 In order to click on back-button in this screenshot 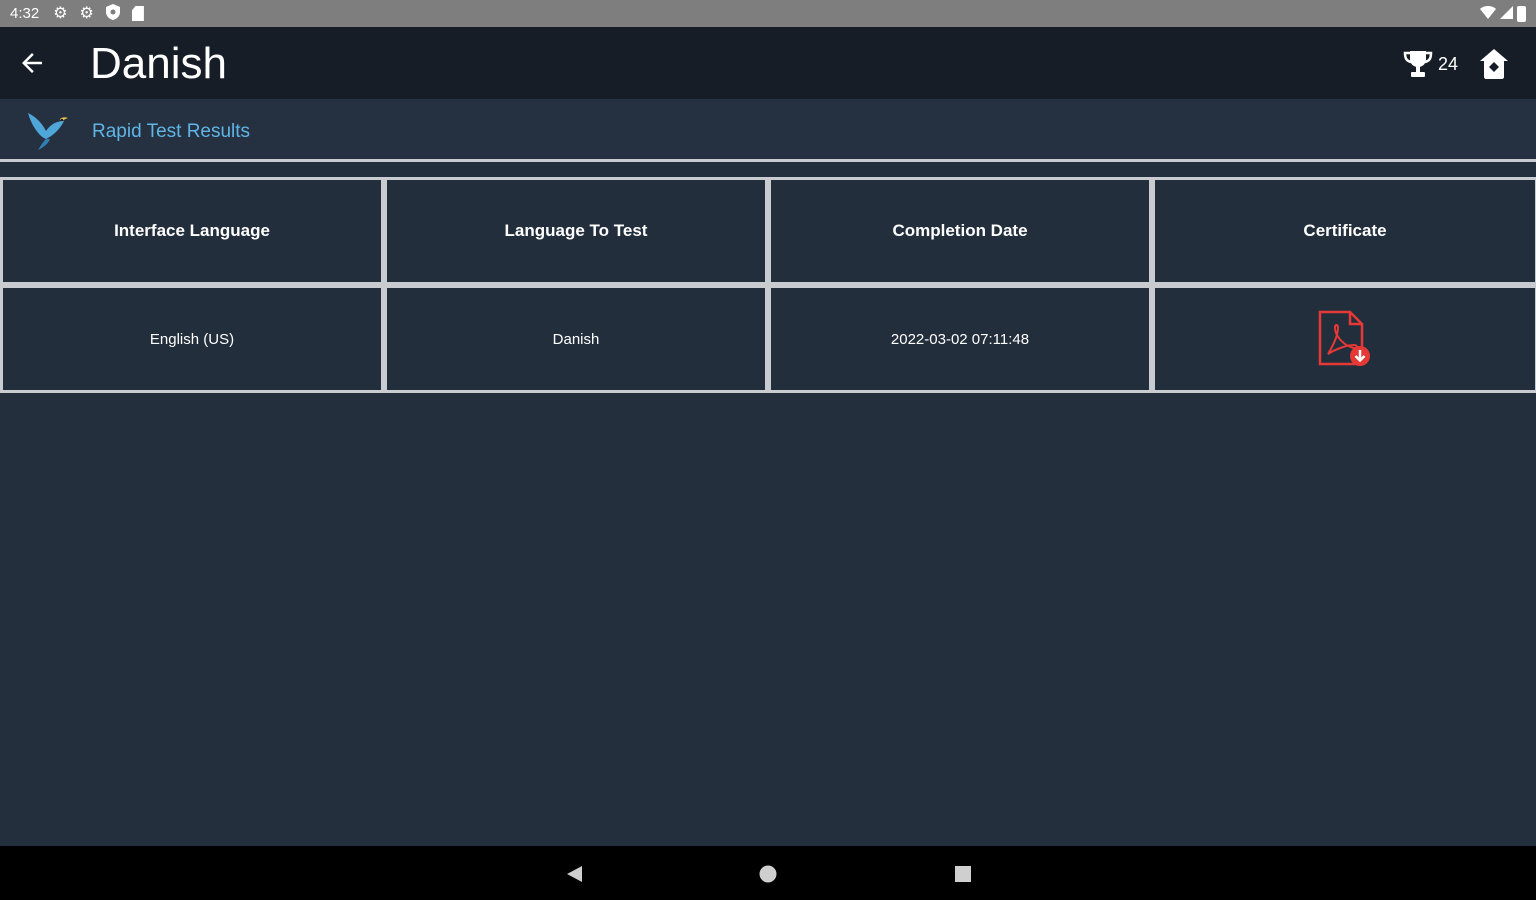, I will do `click(32, 63)`.